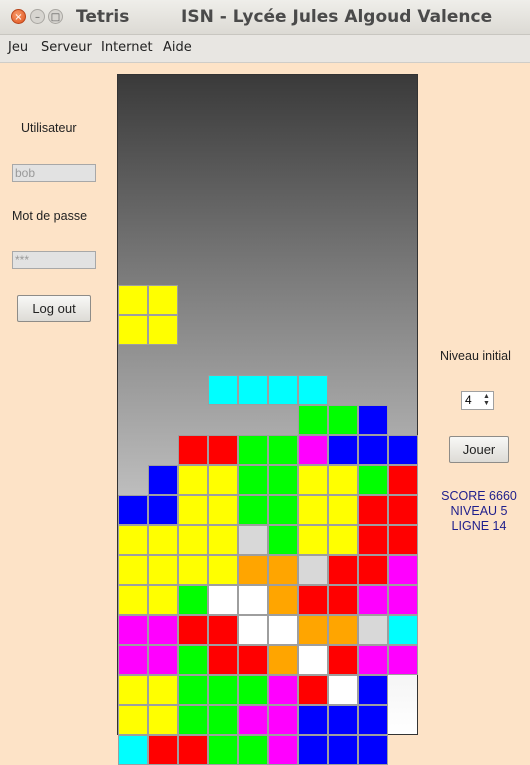 The width and height of the screenshot is (530, 765). I want to click on logout-button: Log out, so click(54, 308).